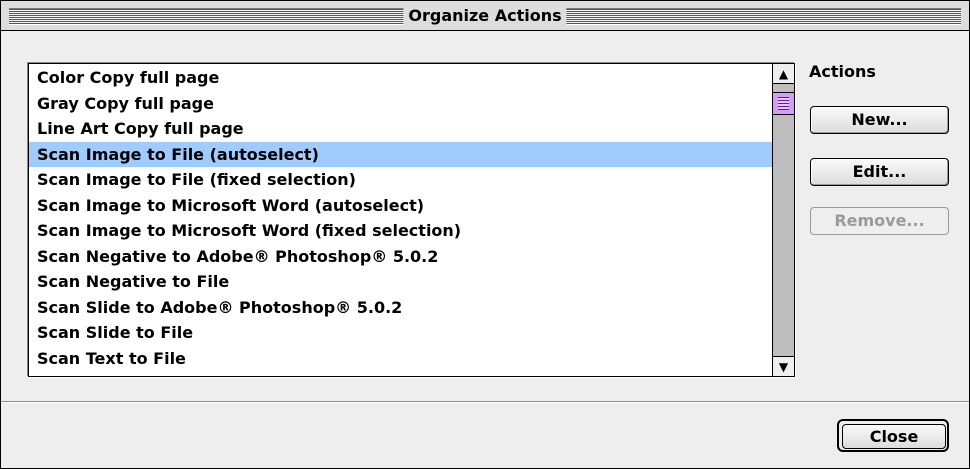 Image resolution: width=970 pixels, height=469 pixels. Describe the element at coordinates (400, 180) in the screenshot. I see `list-item: Scan Image to File (fixed selection)` at that location.